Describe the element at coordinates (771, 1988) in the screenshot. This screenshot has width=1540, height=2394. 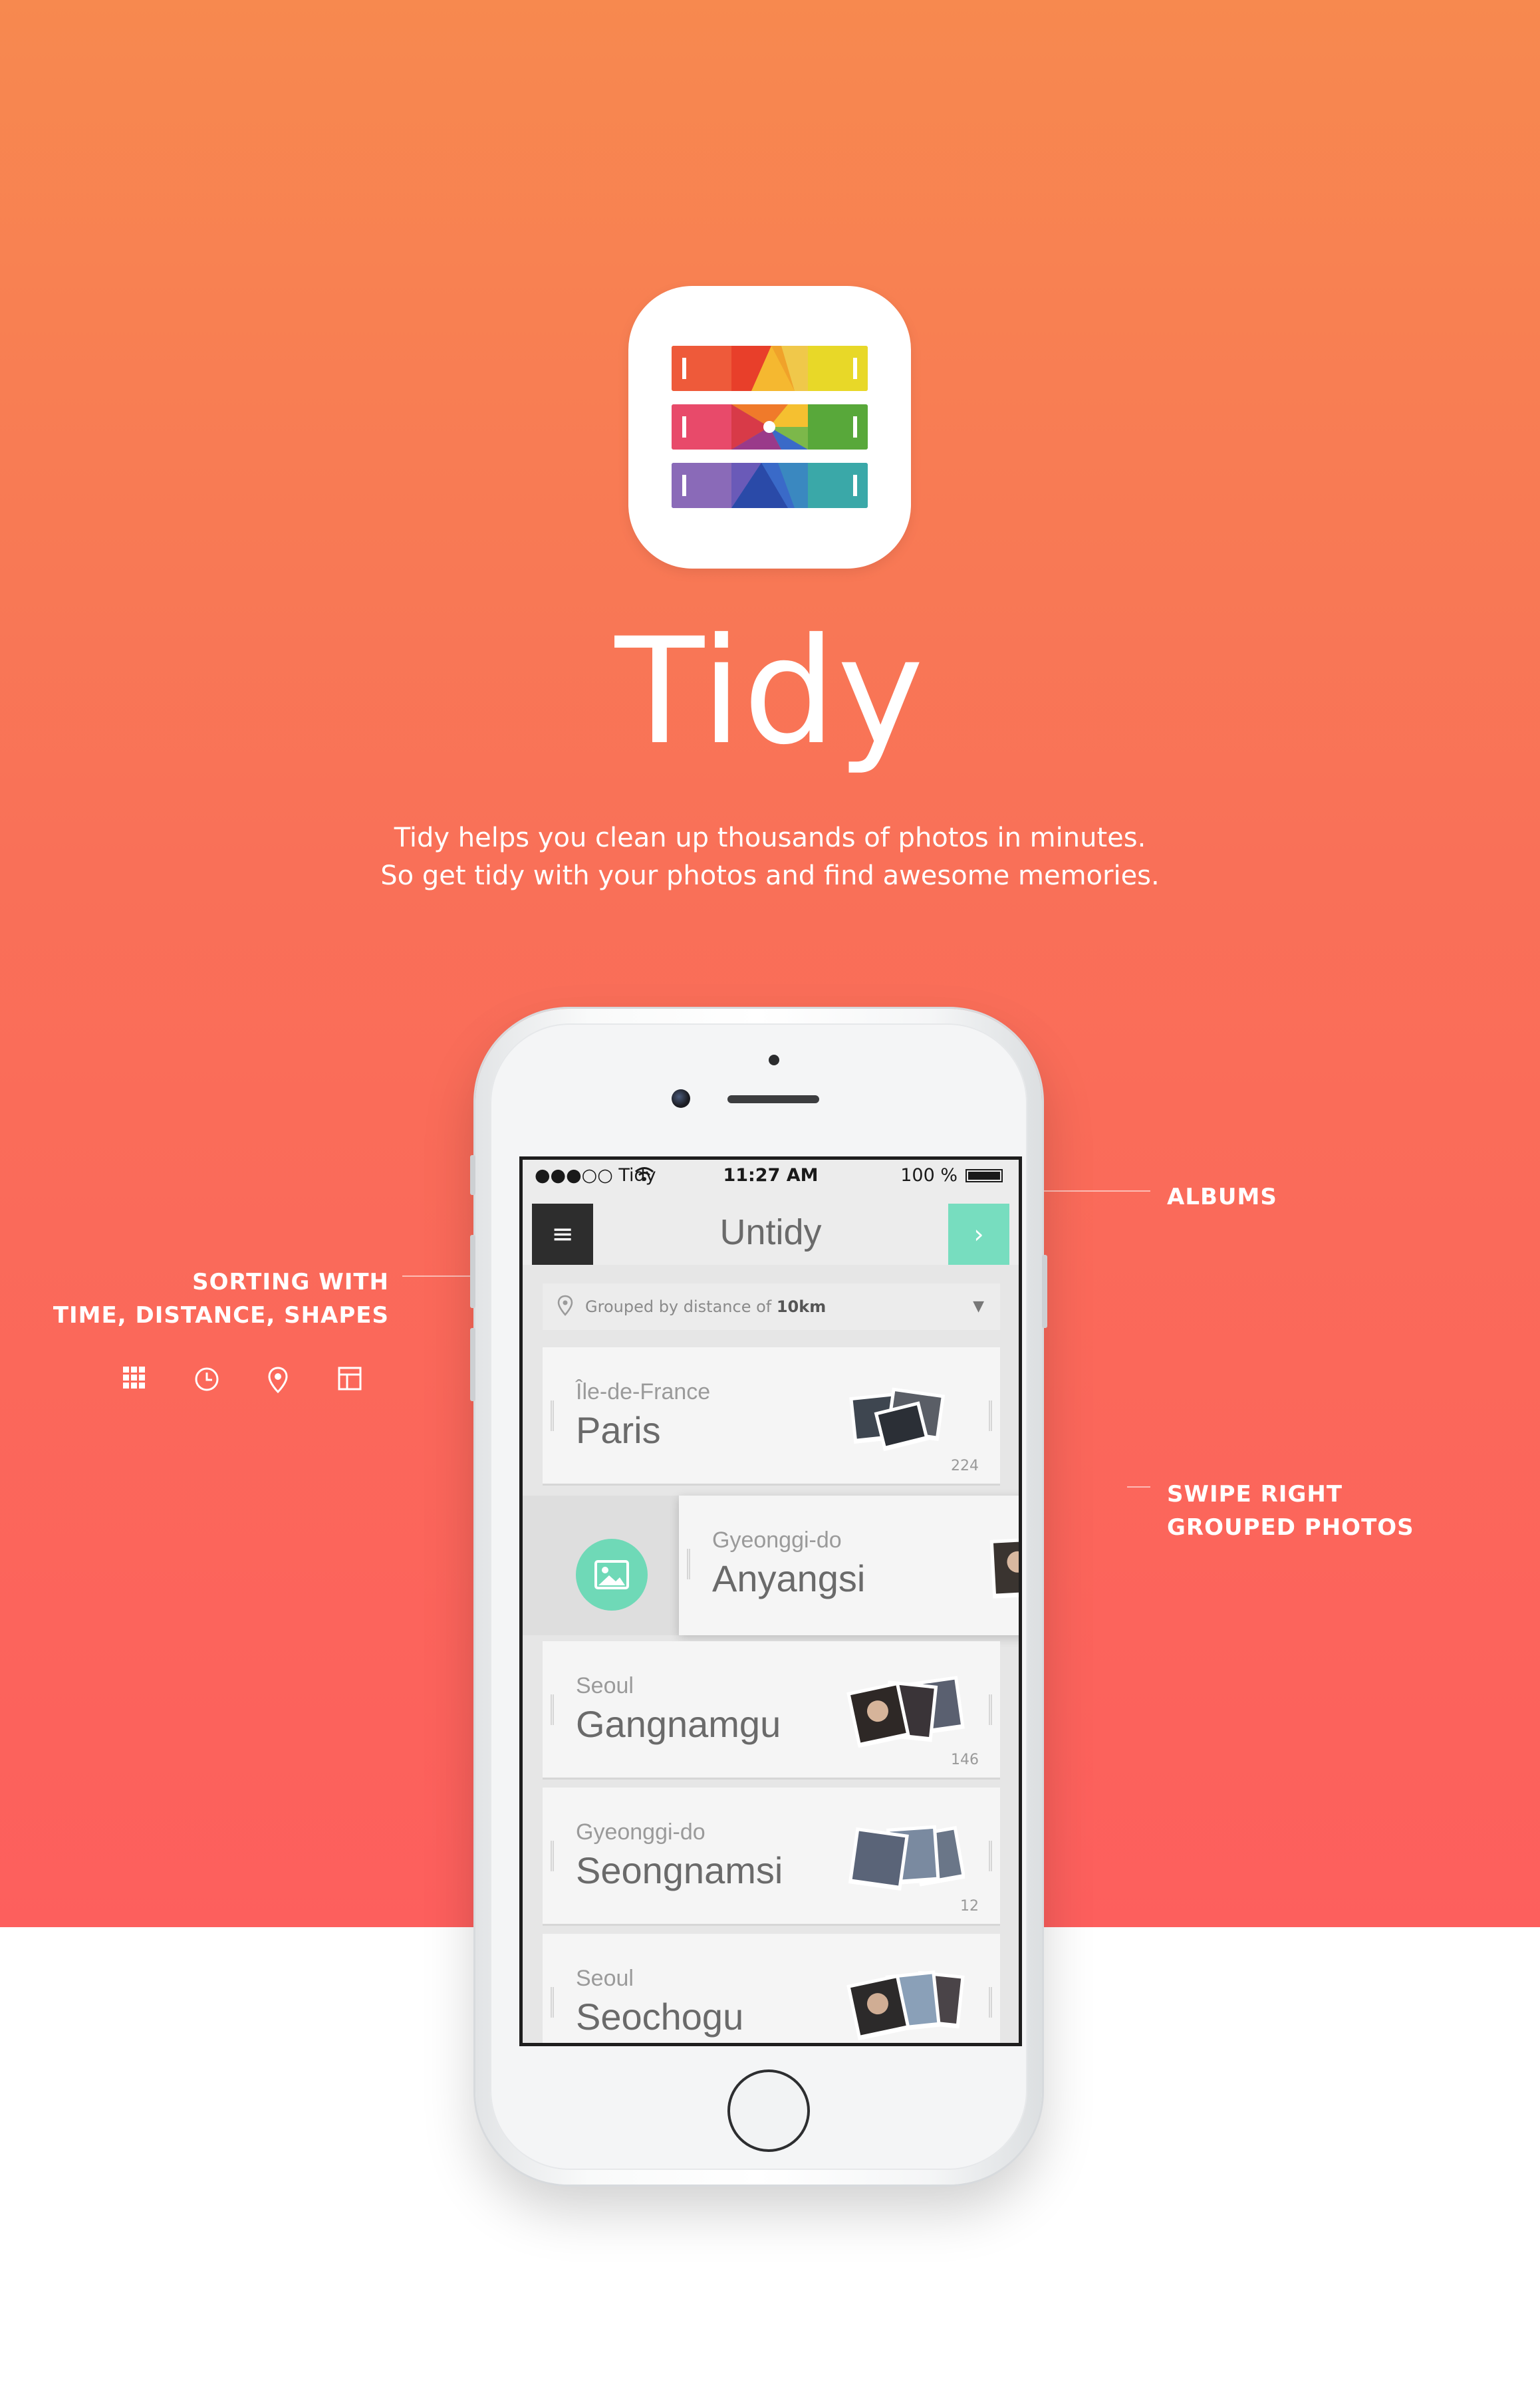
I see `group-card: Seoul Seochogu` at that location.